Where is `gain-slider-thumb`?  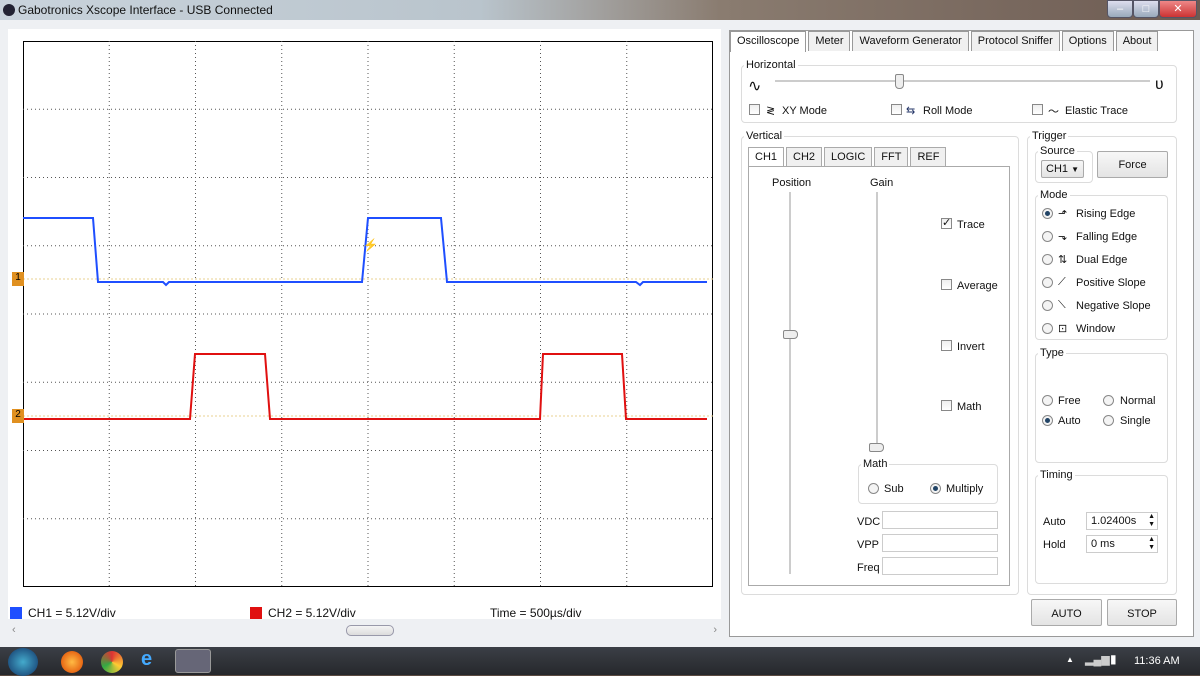 gain-slider-thumb is located at coordinates (876, 447).